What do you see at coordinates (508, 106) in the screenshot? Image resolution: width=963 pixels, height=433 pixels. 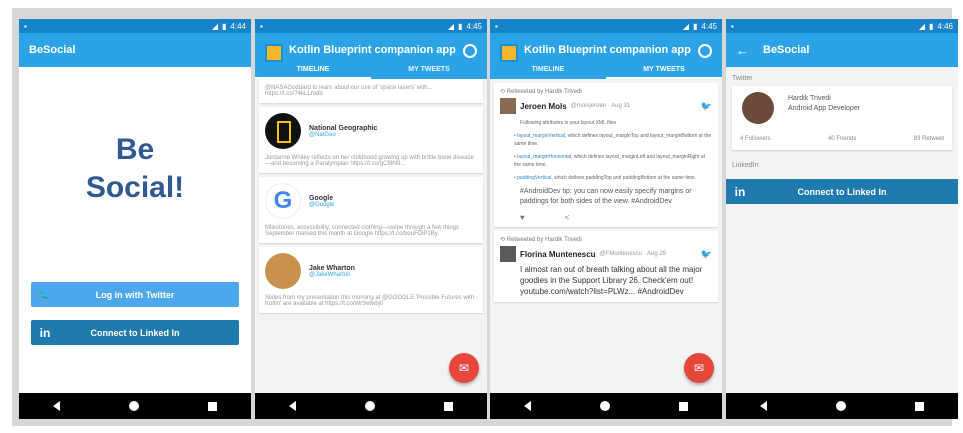 I see `jeroen-avatar` at bounding box center [508, 106].